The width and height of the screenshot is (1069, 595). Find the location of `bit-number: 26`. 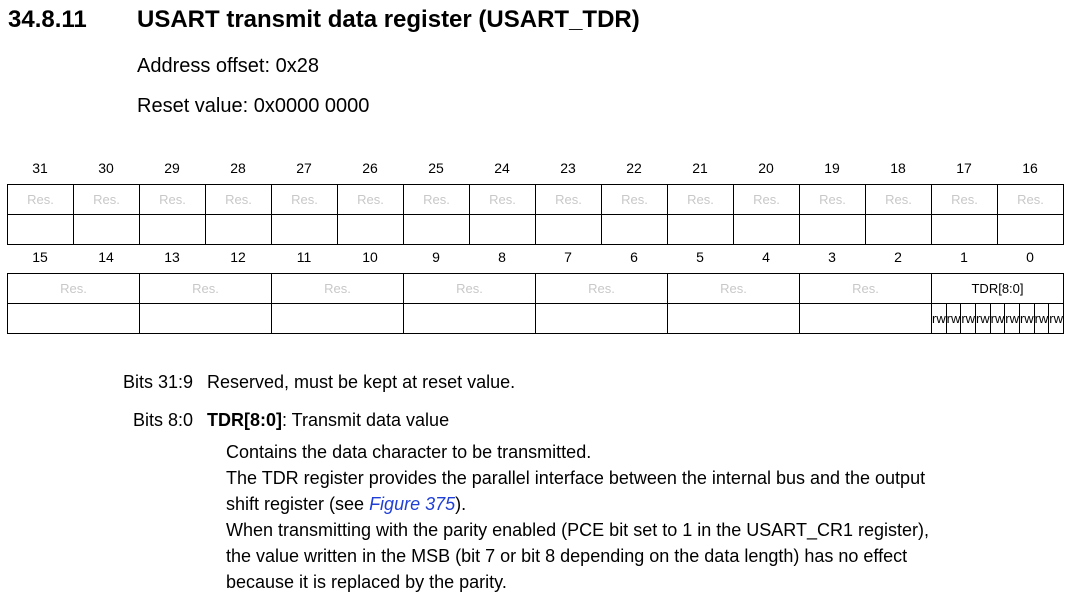

bit-number: 26 is located at coordinates (370, 168).